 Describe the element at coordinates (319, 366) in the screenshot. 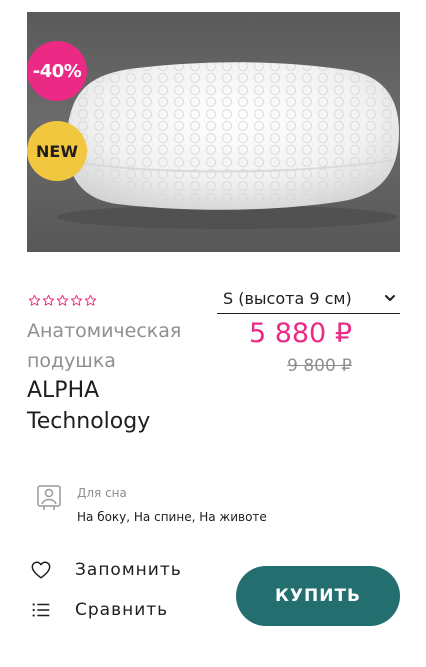

I see `price-old: 9 800 ₽` at that location.